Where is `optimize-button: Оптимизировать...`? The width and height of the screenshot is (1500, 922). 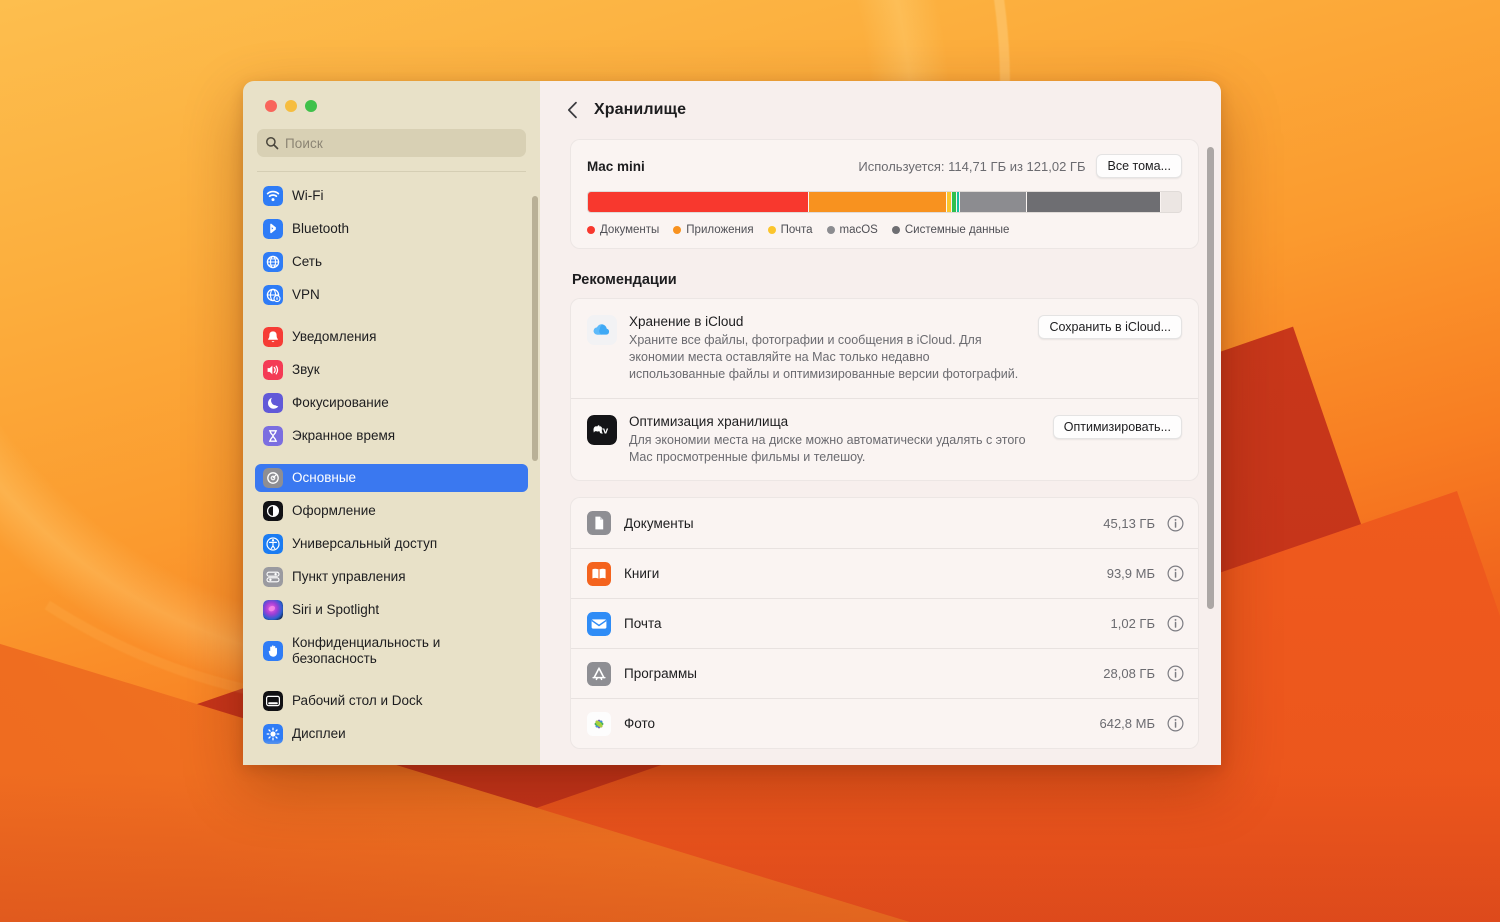 optimize-button: Оптимизировать... is located at coordinates (1117, 426).